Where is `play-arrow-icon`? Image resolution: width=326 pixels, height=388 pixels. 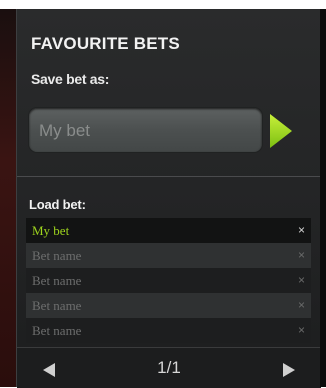 play-arrow-icon is located at coordinates (281, 131).